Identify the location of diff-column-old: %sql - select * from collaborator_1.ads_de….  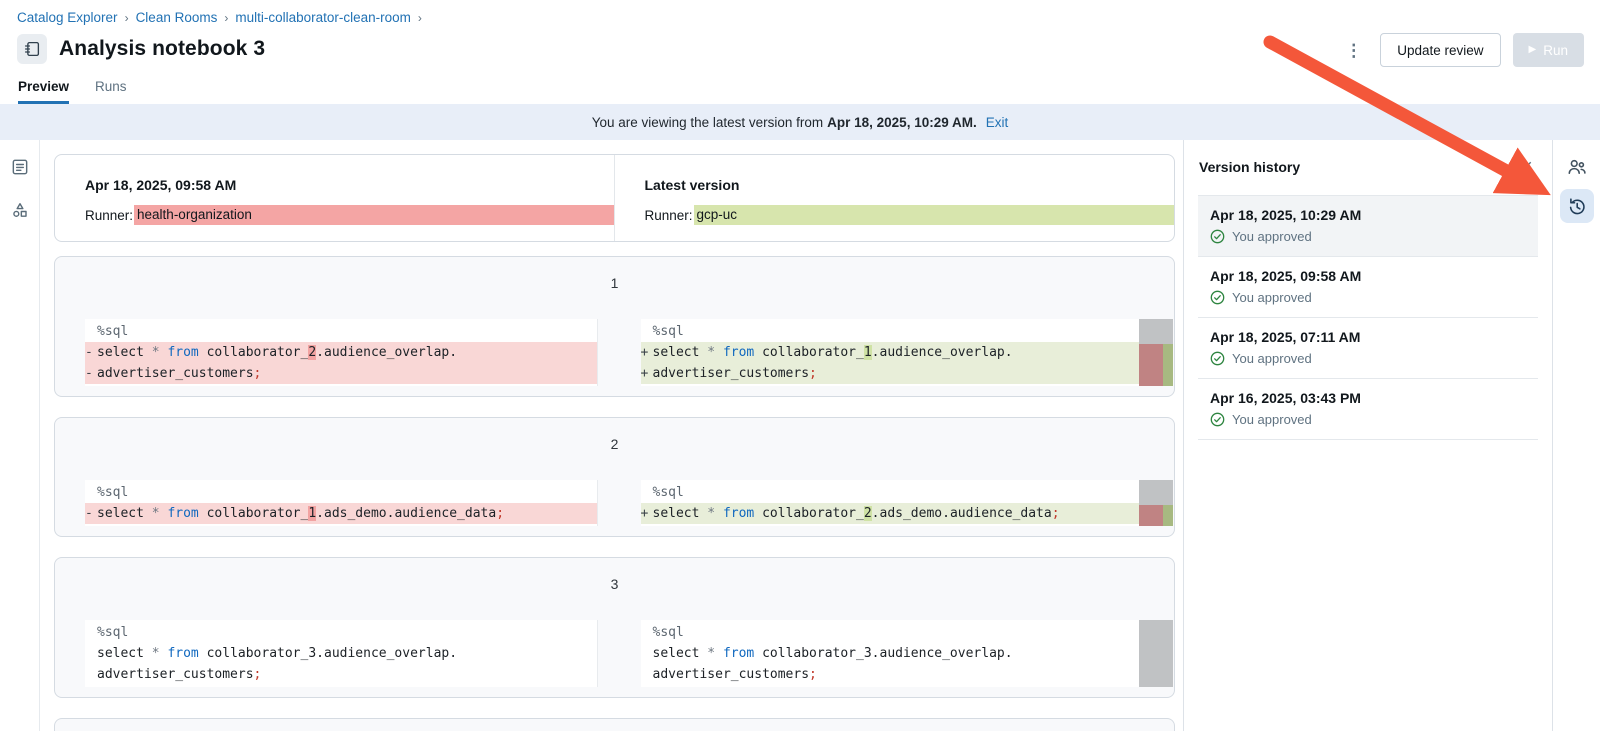
(335, 503).